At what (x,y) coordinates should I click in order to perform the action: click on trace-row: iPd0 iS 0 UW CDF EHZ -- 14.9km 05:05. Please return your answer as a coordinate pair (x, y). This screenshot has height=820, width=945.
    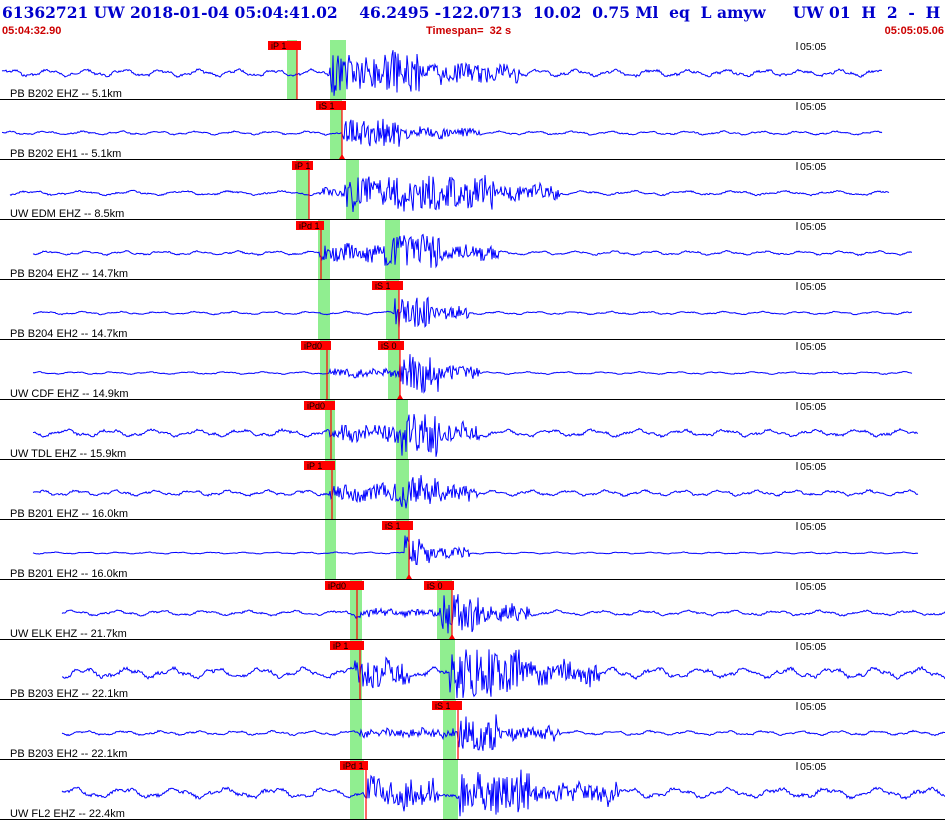
    Looking at the image, I should click on (472, 370).